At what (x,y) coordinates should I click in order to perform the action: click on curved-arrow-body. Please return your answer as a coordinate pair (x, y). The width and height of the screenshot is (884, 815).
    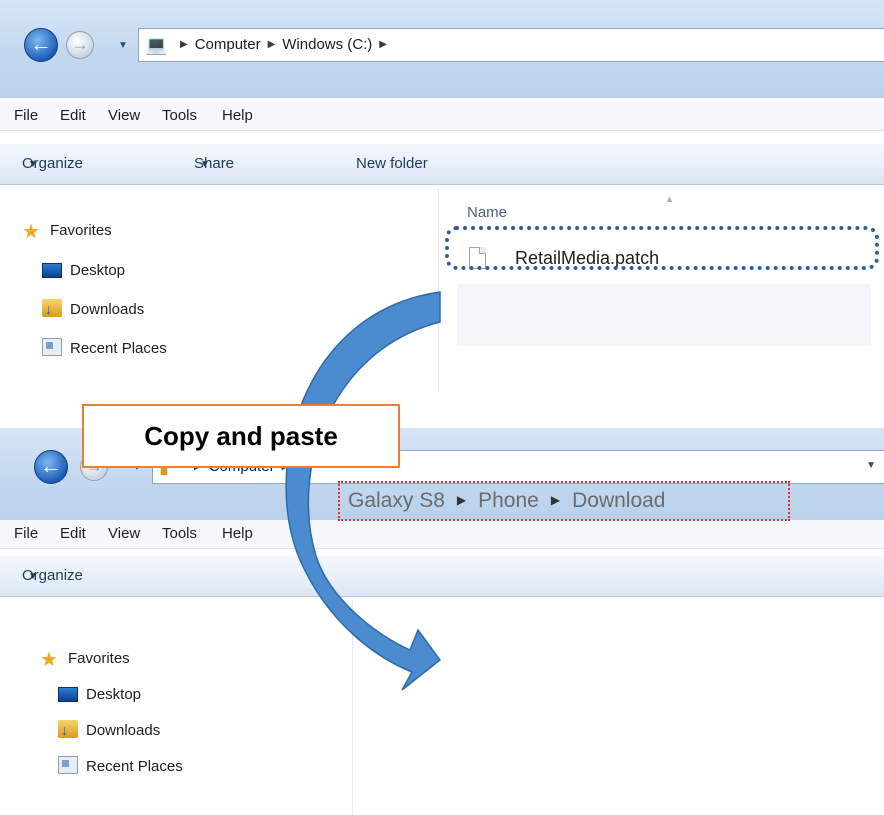
    Looking at the image, I should click on (363, 491).